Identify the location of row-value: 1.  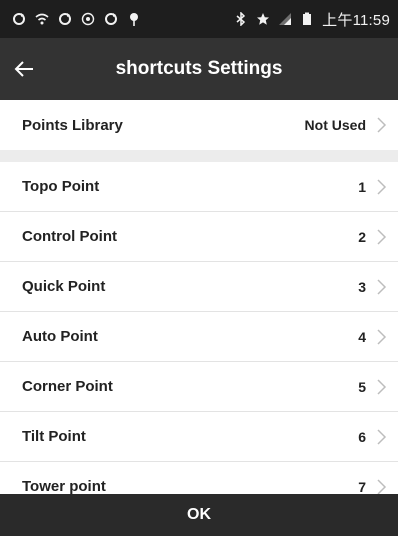
(362, 186).